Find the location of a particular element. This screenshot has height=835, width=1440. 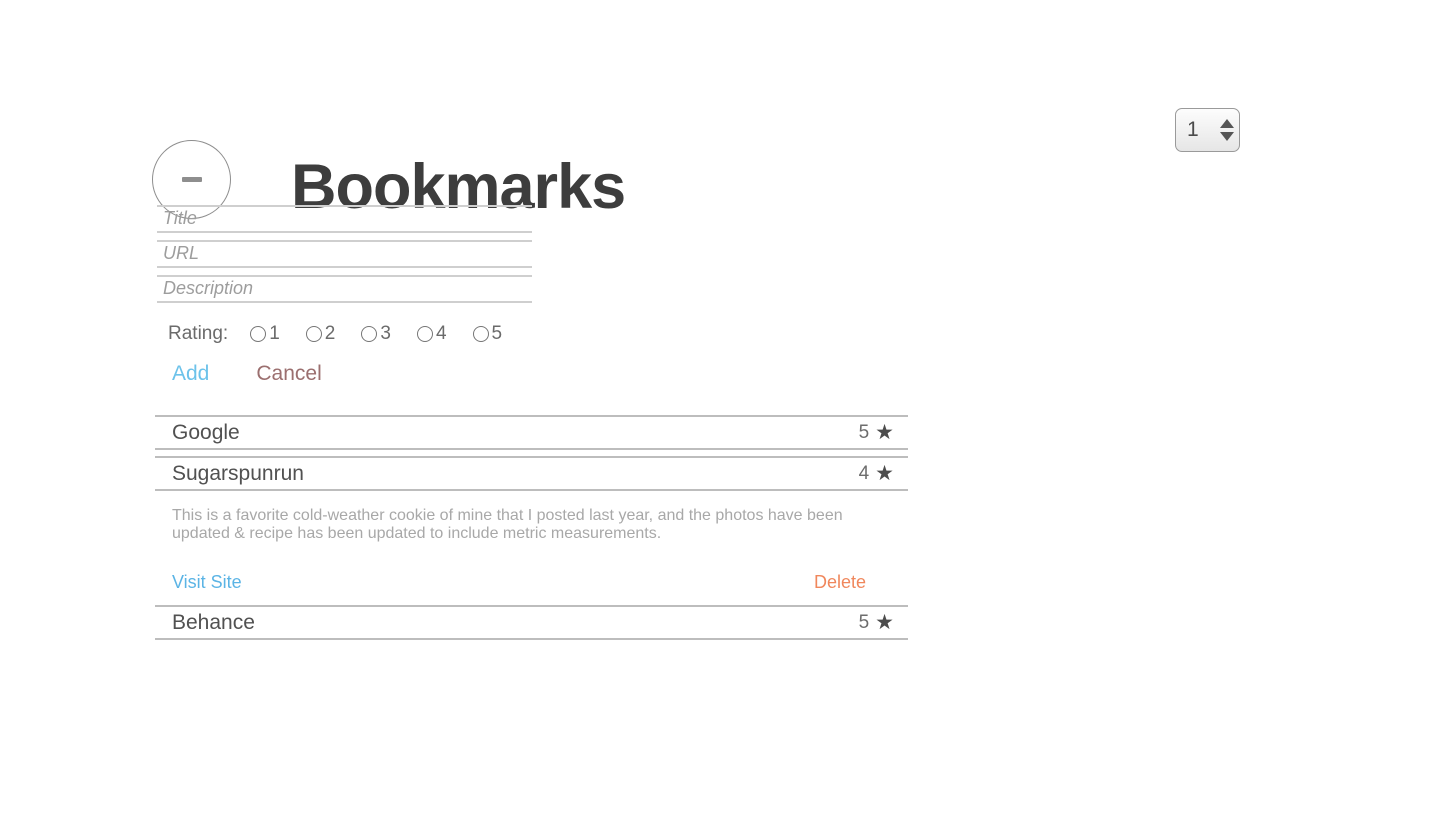

rating-option-2: 2 is located at coordinates (320, 334).